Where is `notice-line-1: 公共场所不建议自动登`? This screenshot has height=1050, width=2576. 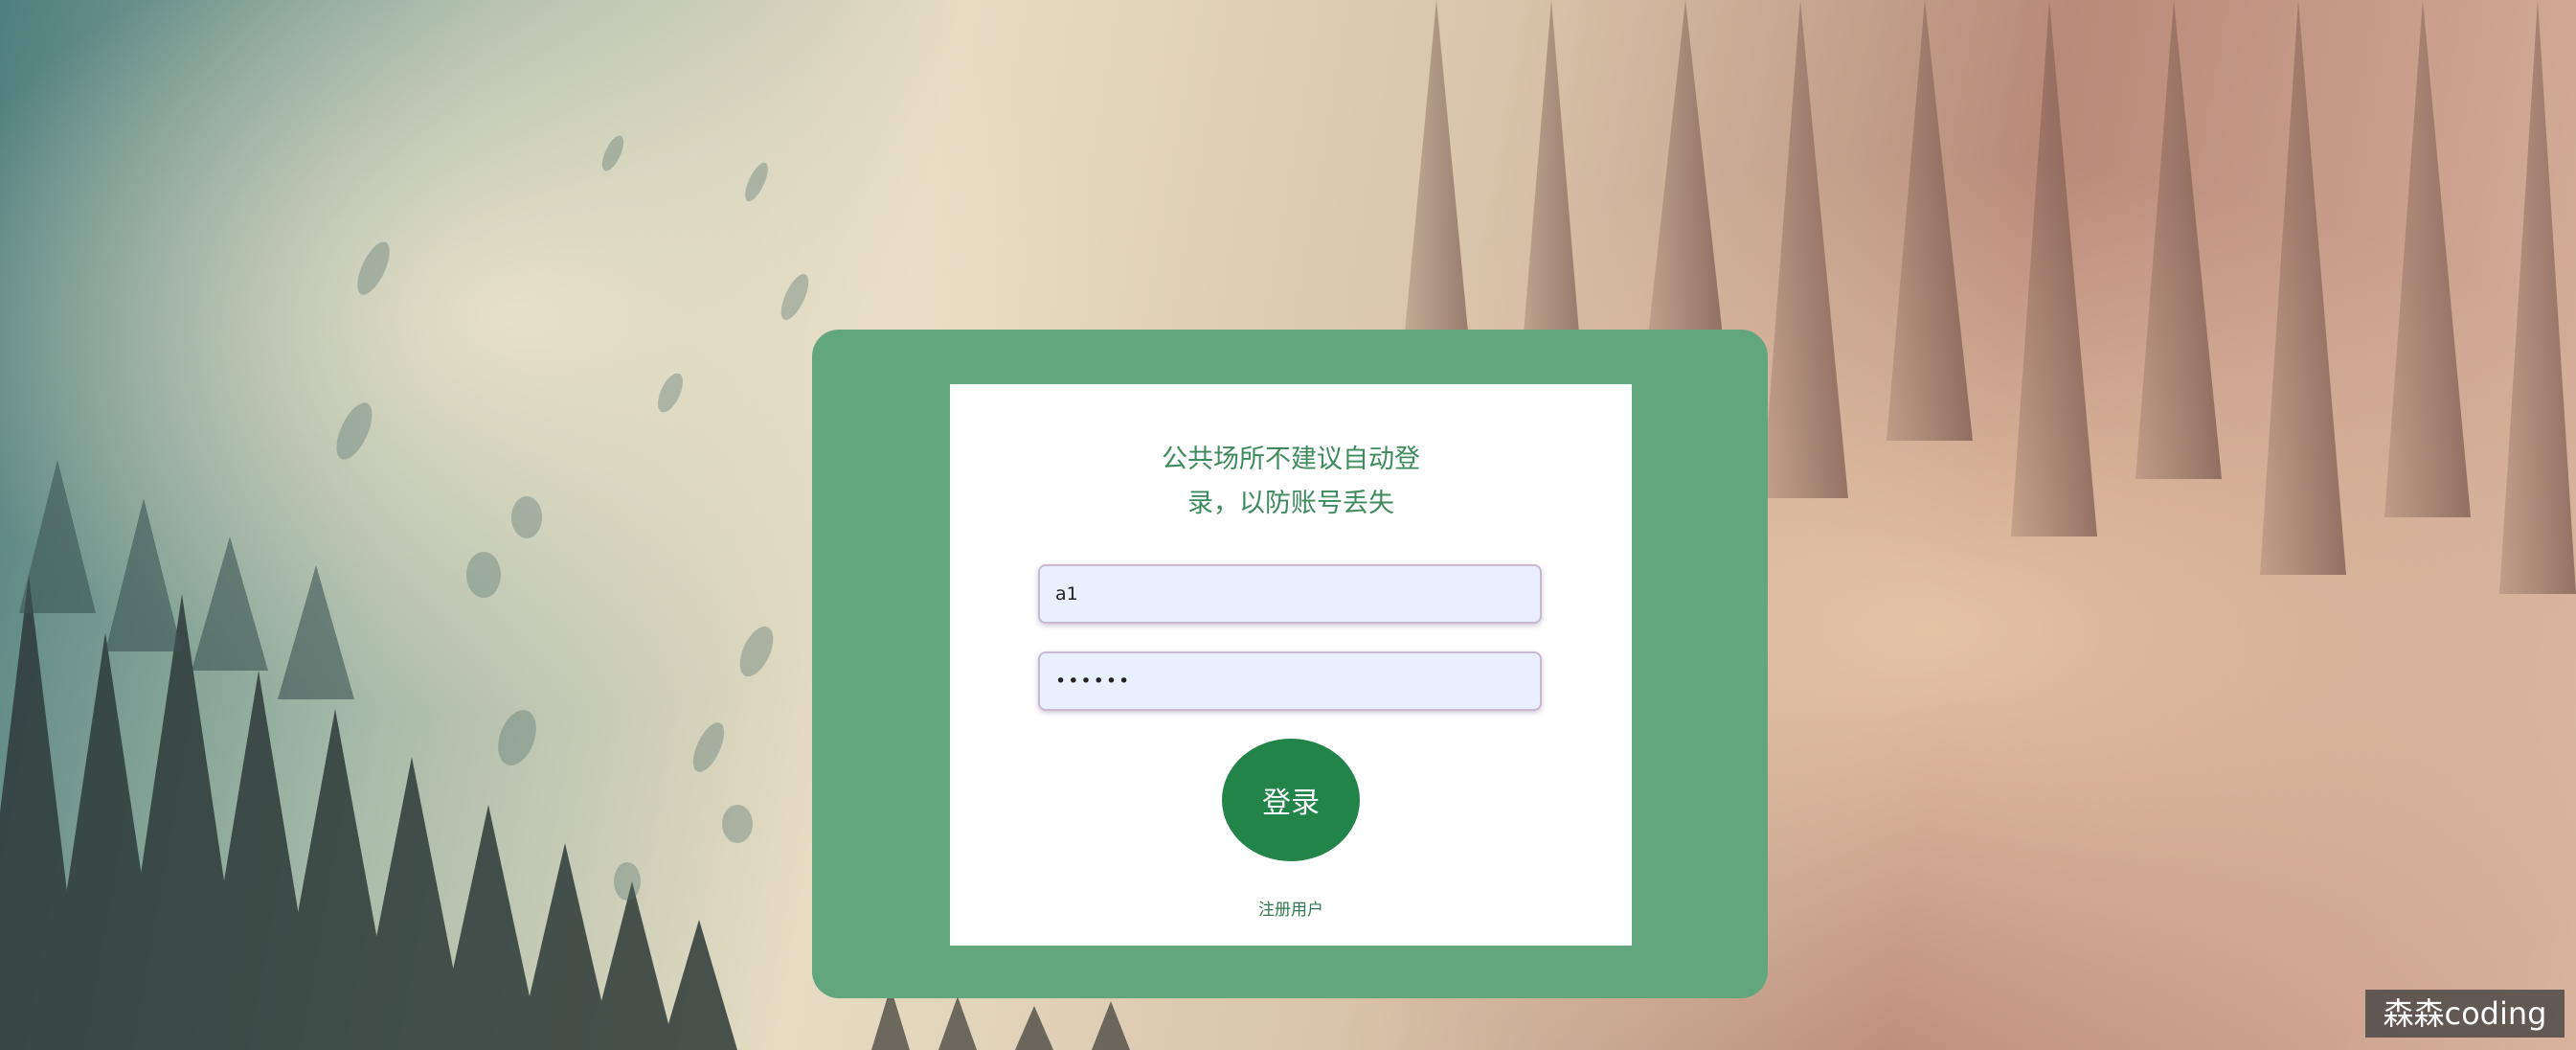
notice-line-1: 公共场所不建议自动登 is located at coordinates (1291, 459).